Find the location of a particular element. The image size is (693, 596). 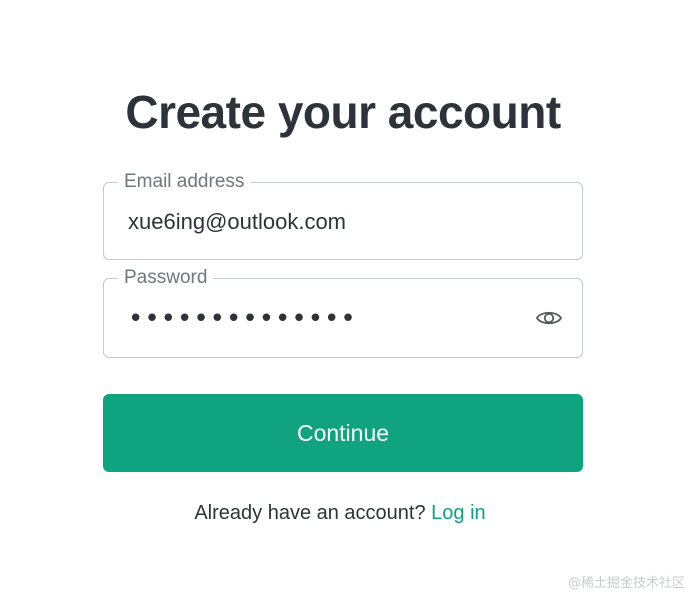

email-label: Email address is located at coordinates (184, 182).